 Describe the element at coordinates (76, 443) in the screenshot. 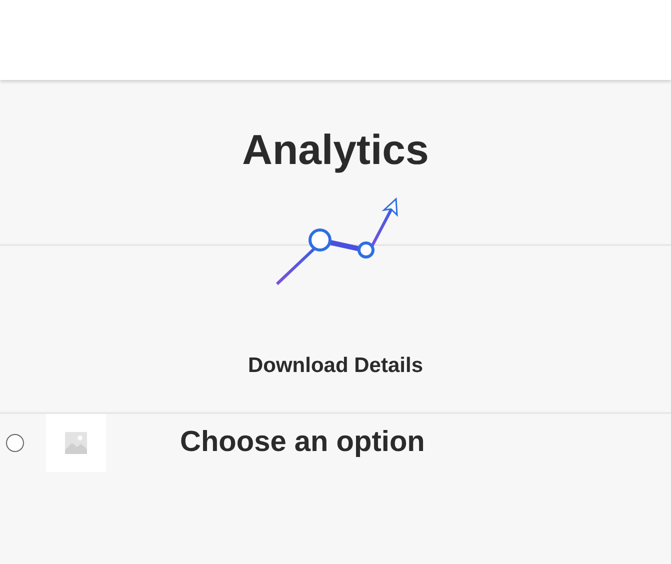

I see `image-placeholder-icon` at that location.